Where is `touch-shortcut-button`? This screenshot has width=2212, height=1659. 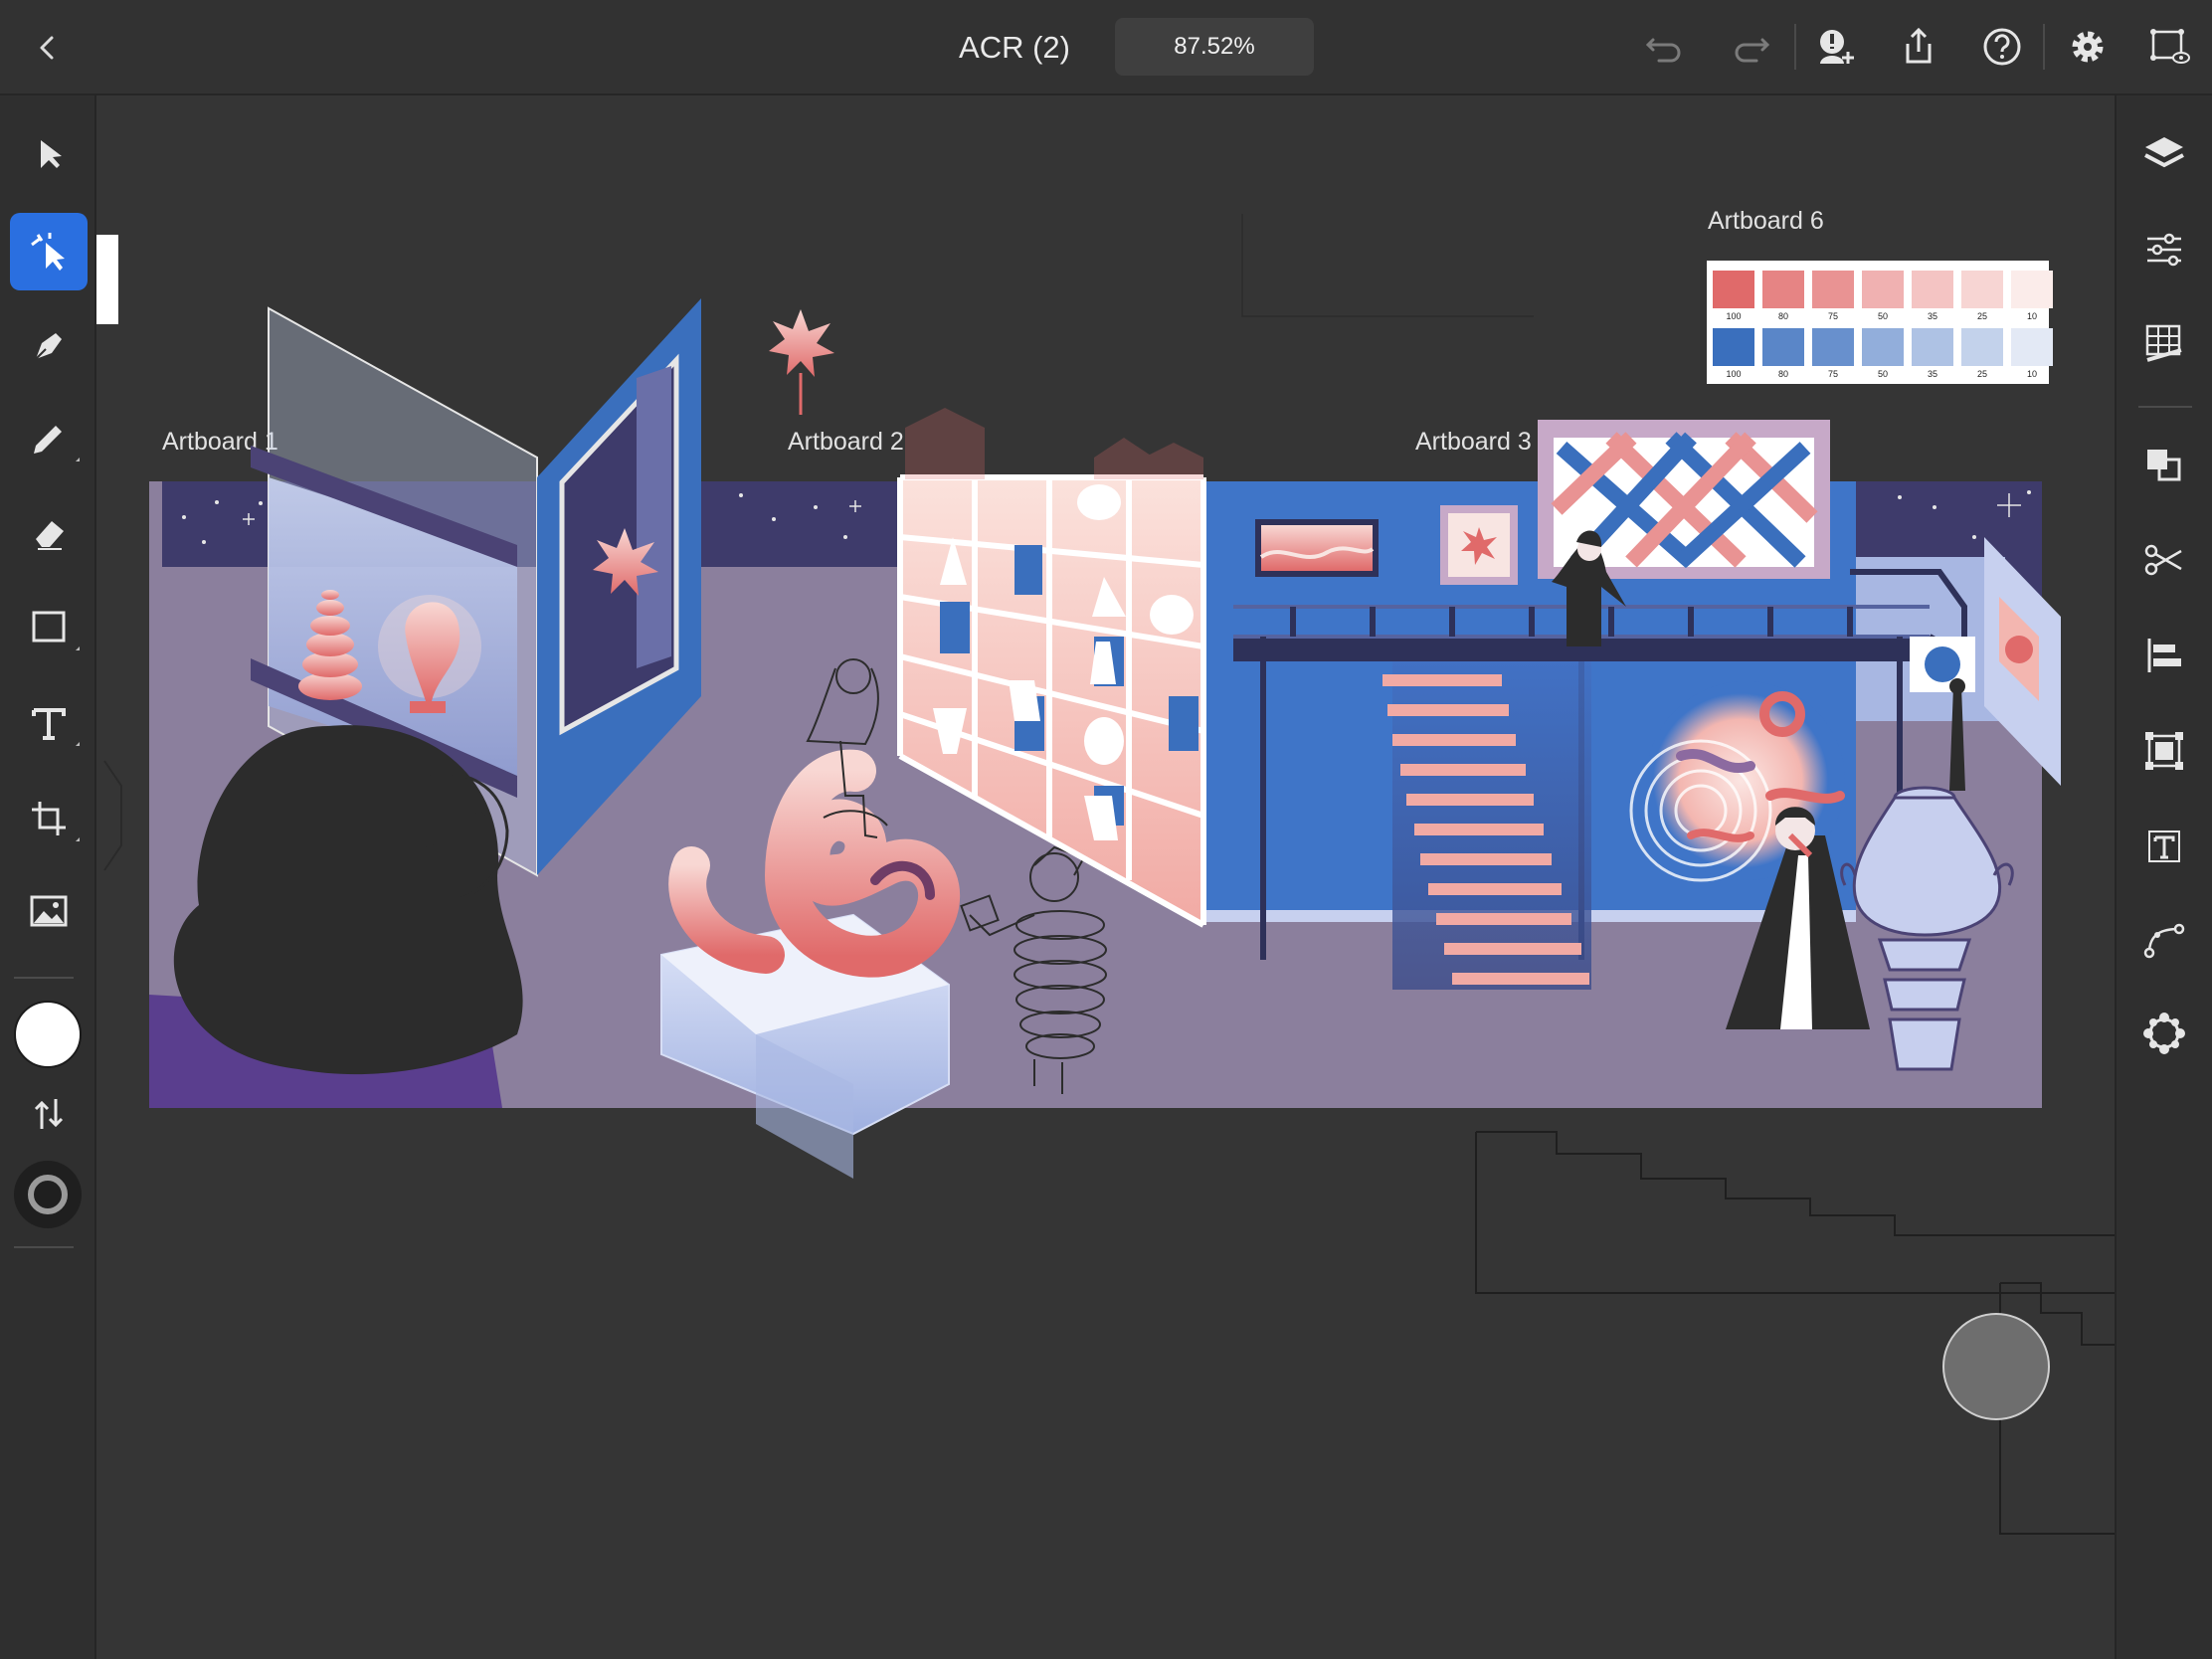
touch-shortcut-button is located at coordinates (1996, 1366).